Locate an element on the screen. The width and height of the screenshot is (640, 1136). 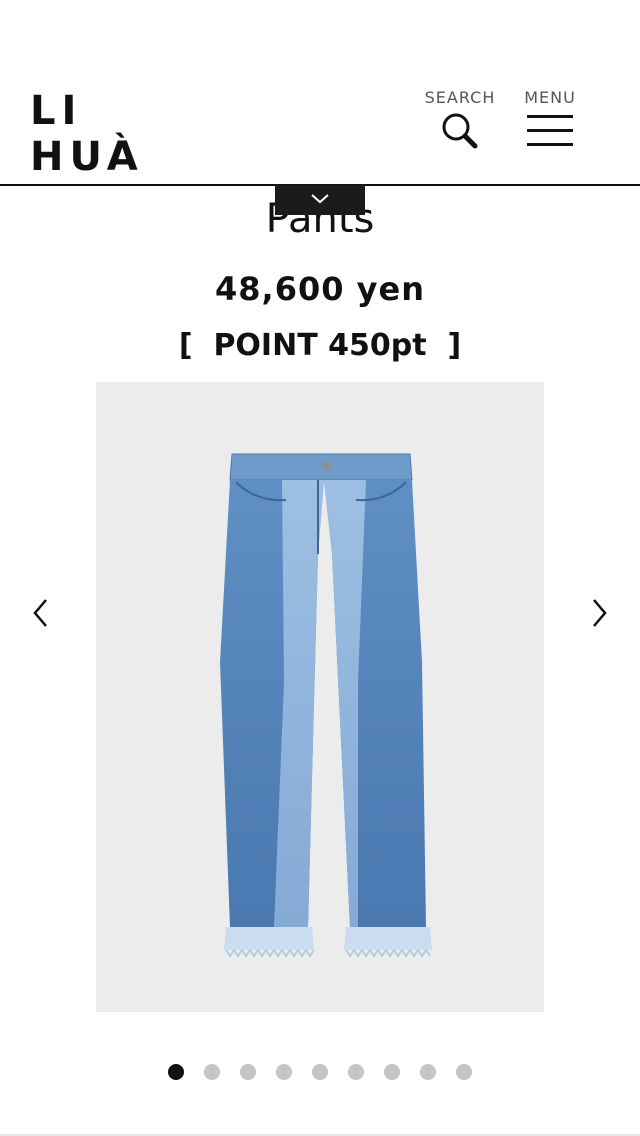
hamburger-menu-icon is located at coordinates (550, 130).